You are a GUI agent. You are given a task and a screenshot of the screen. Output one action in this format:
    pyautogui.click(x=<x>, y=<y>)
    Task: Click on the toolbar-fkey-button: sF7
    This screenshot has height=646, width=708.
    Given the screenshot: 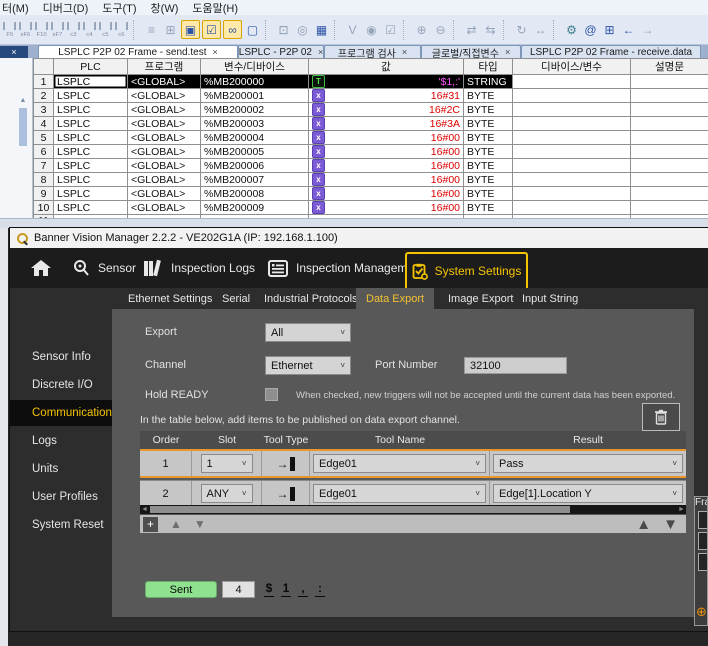 What is the action you would take?
    pyautogui.click(x=57, y=29)
    